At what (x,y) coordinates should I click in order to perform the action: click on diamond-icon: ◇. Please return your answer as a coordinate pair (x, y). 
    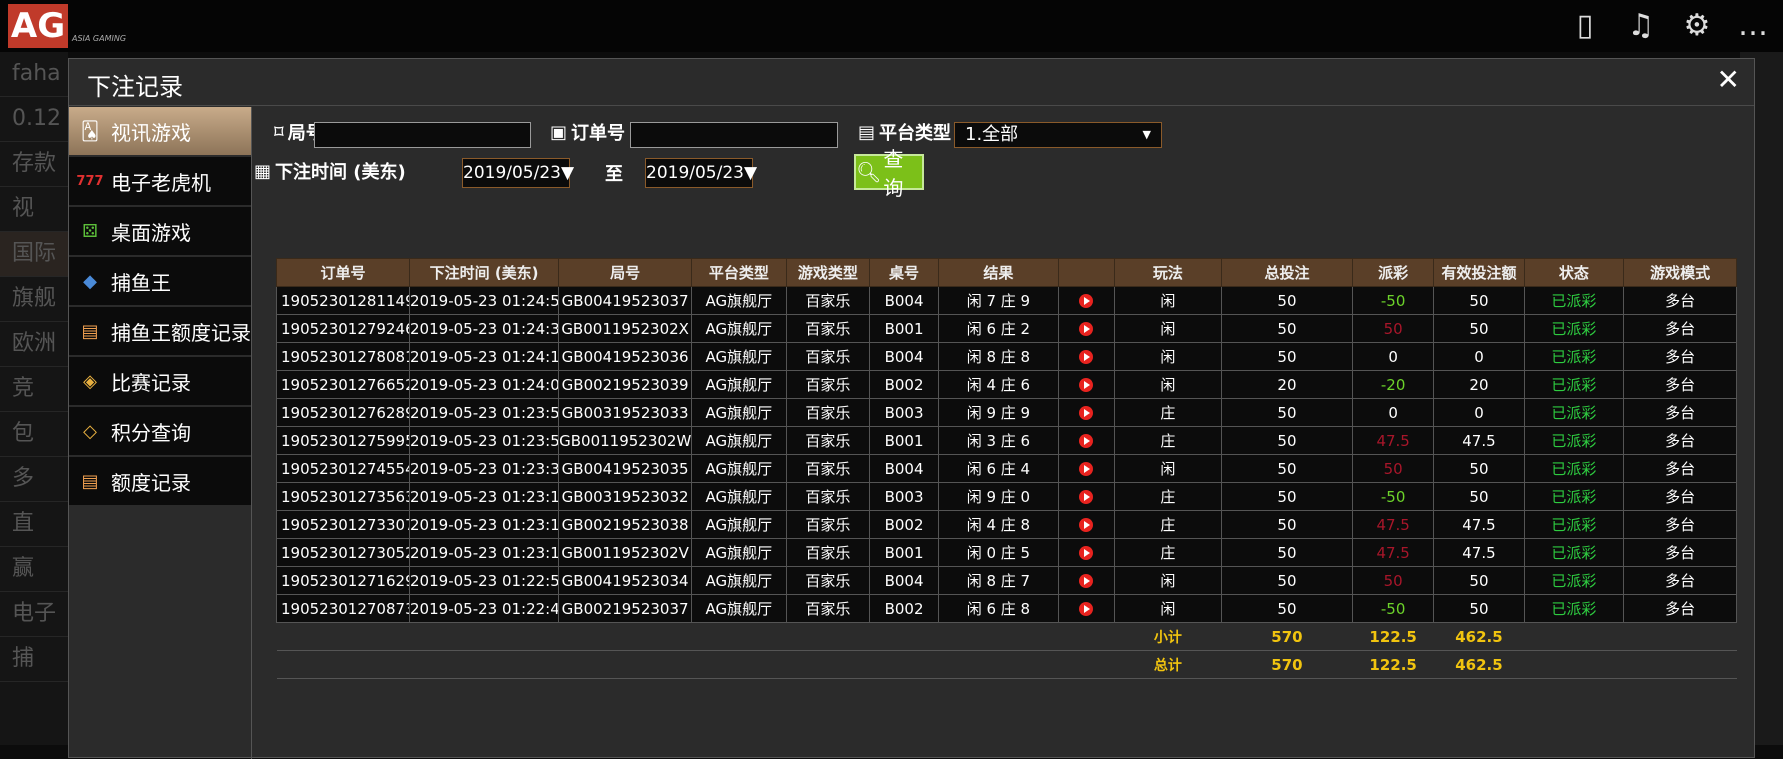
    Looking at the image, I should click on (90, 431).